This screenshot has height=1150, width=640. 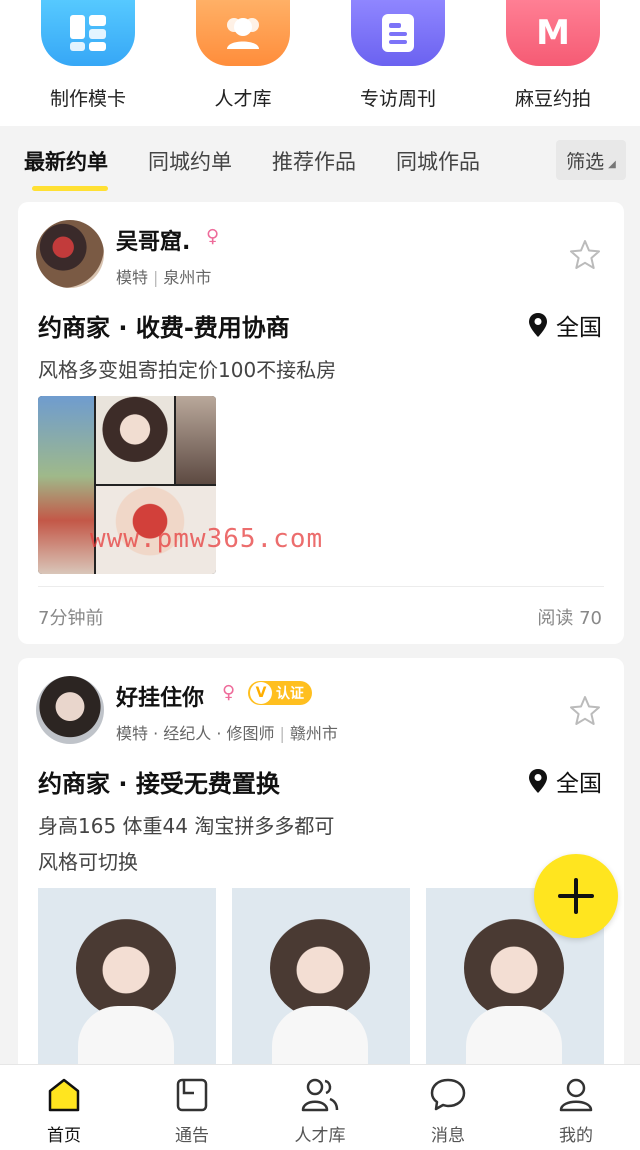 What do you see at coordinates (192, 1095) in the screenshot?
I see `notice-icon` at bounding box center [192, 1095].